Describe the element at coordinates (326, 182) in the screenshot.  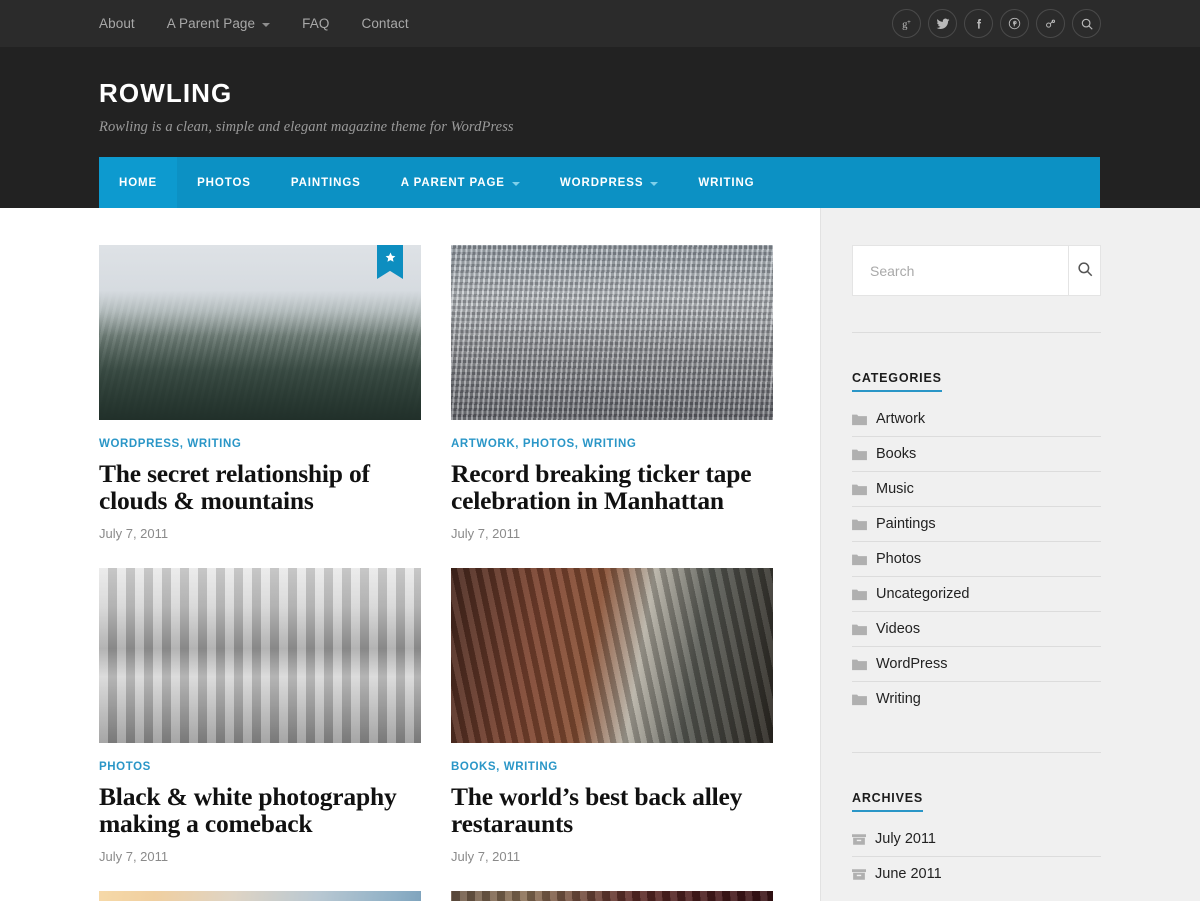
I see `nav-item-paintings: PAINTINGS` at that location.